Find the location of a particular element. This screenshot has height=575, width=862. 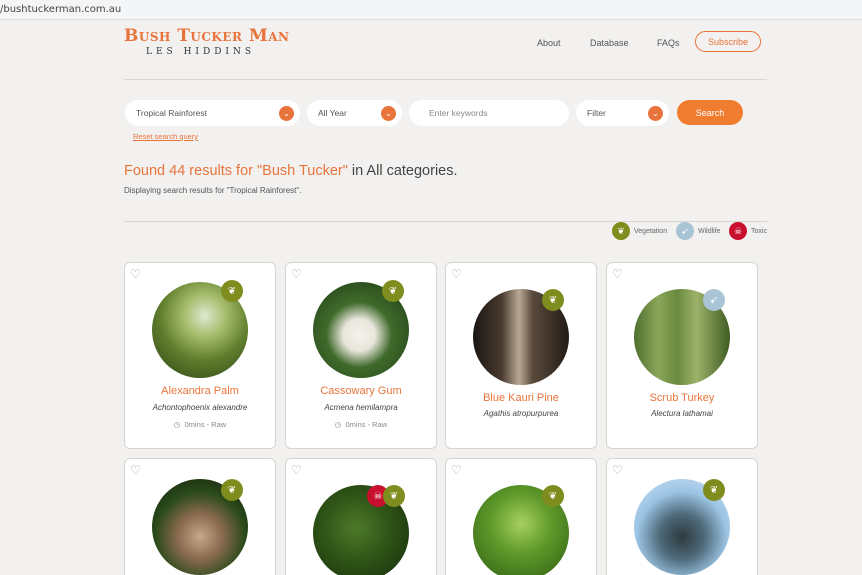

header-divider is located at coordinates (445, 79).